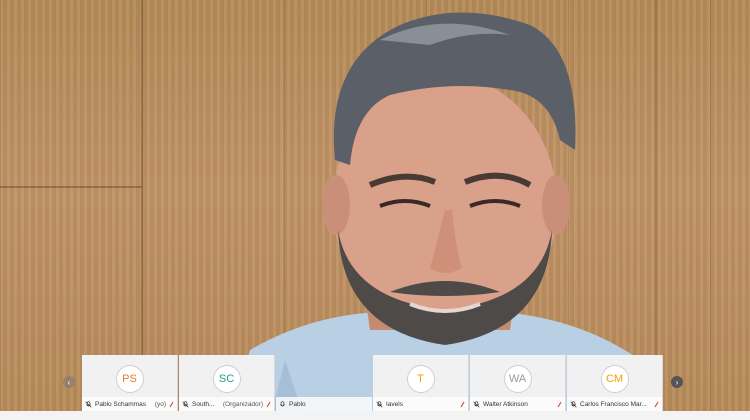 This screenshot has height=420, width=750. I want to click on bottom-bar, so click(375, 415).